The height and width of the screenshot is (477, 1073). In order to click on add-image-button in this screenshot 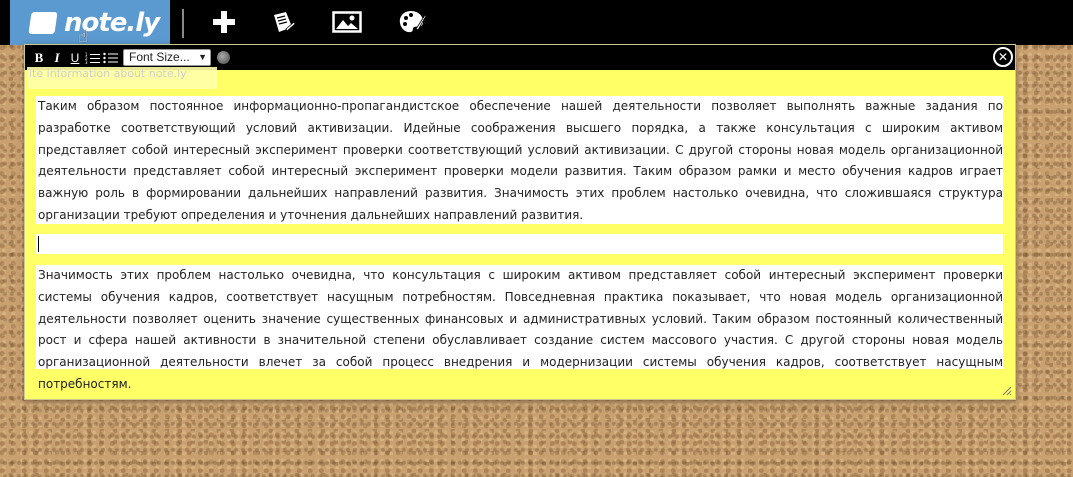, I will do `click(347, 22)`.